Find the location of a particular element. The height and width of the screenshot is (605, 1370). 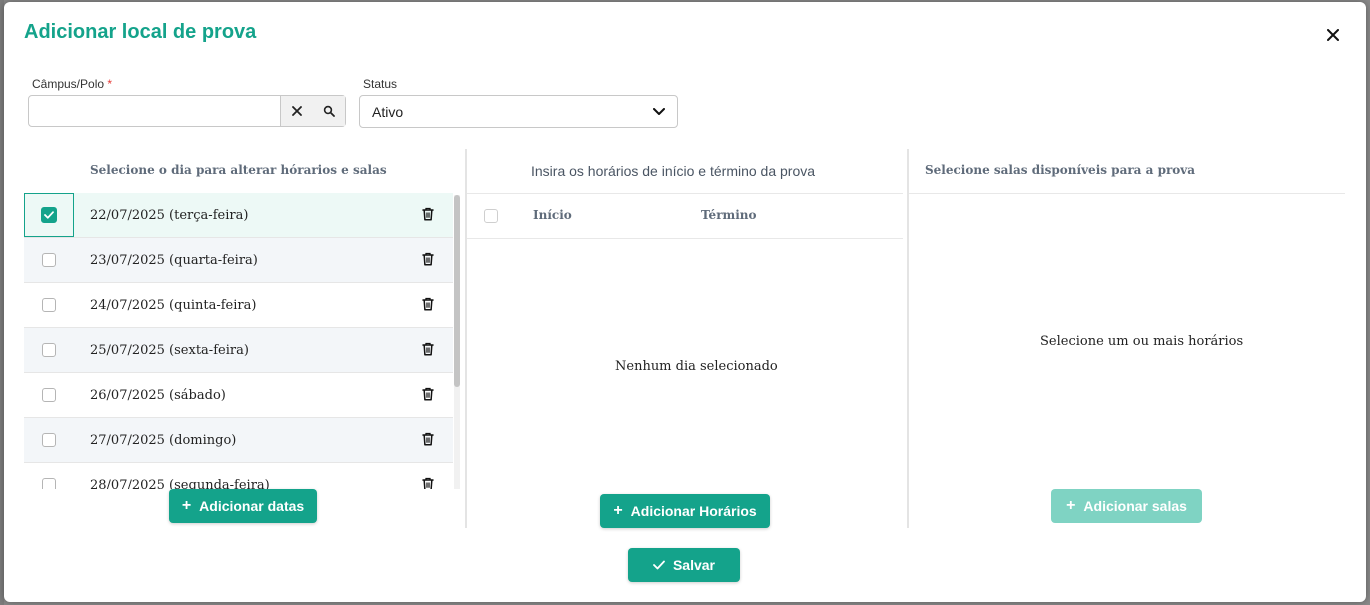

day-label: 23/07/2025 (quarta-feira) is located at coordinates (174, 260).